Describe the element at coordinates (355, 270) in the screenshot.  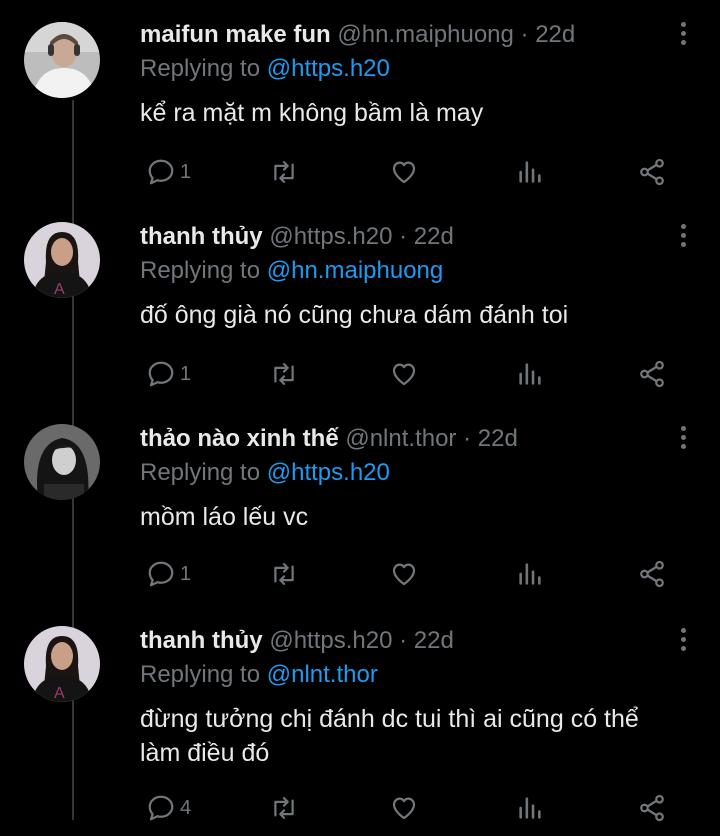
I see `mention-link: @hn.maiphuong` at that location.